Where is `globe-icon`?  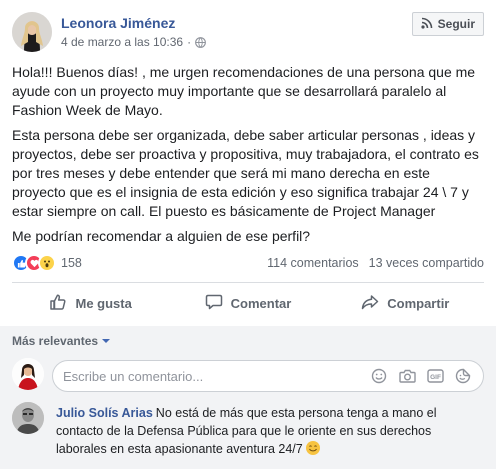
globe-icon is located at coordinates (200, 42).